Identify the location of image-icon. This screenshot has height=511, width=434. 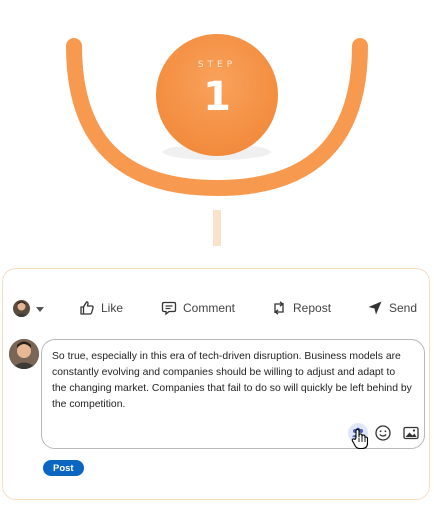
(411, 433).